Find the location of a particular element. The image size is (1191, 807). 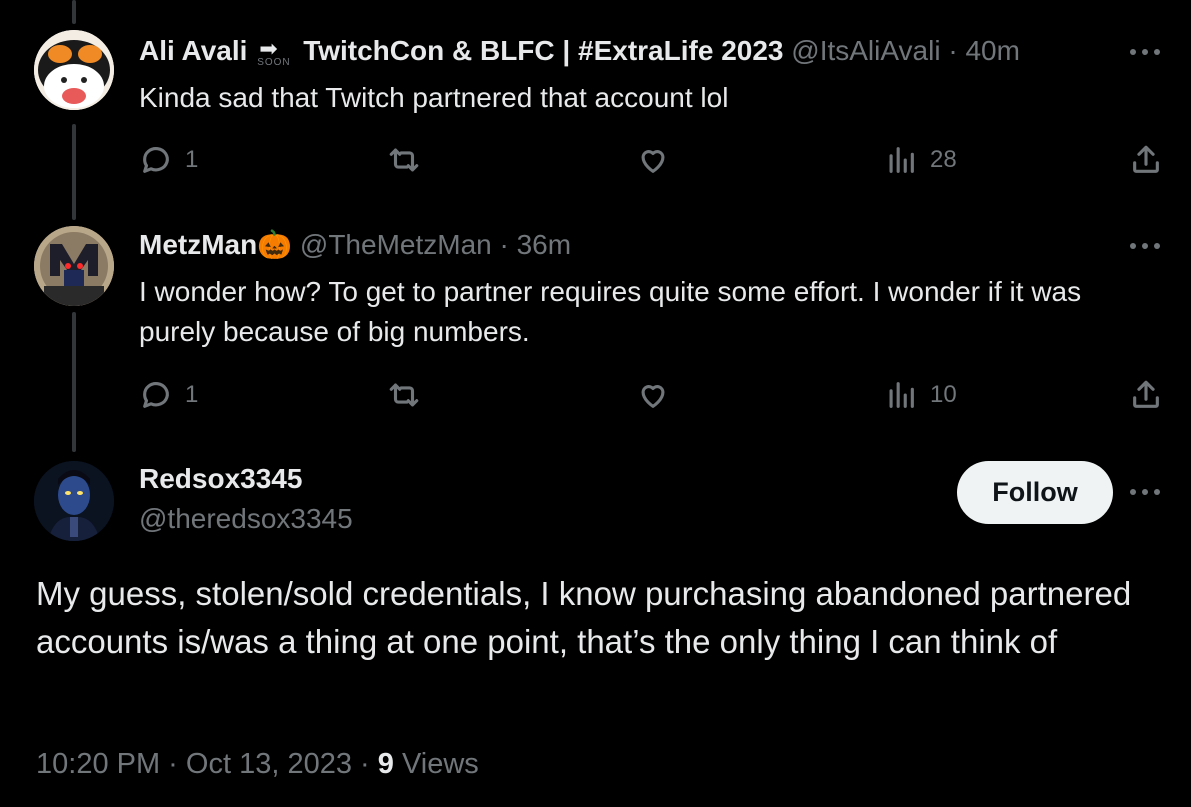

display-name: MetzMan is located at coordinates (198, 244).